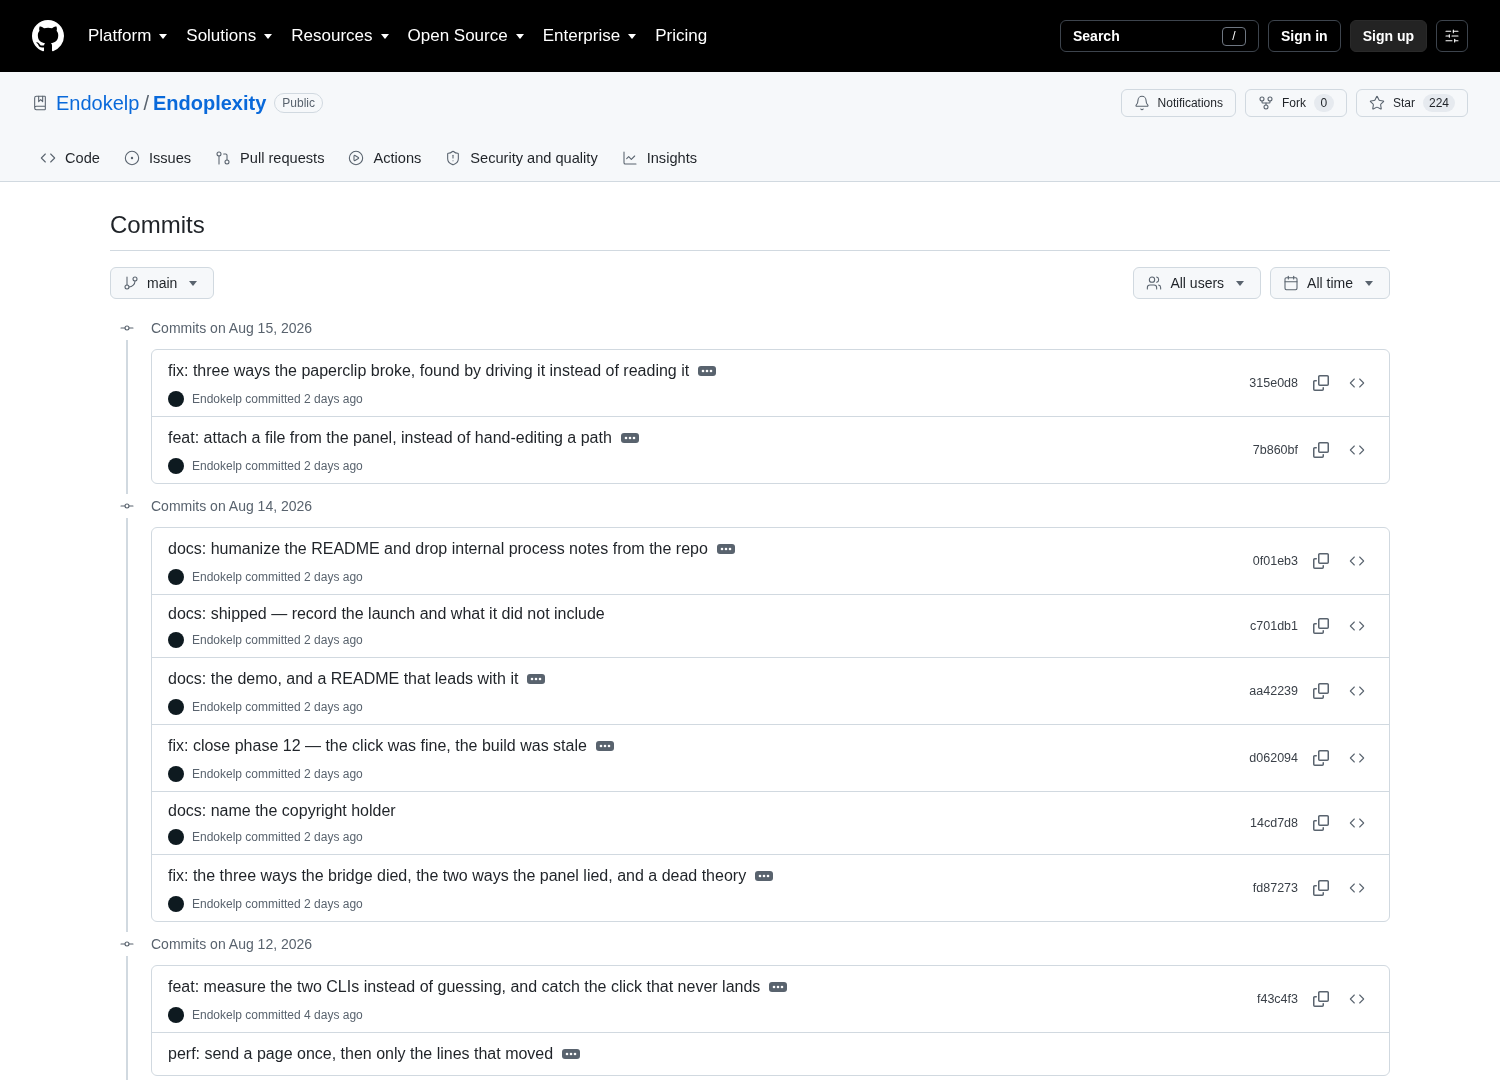 Image resolution: width=1500 pixels, height=1080 pixels. What do you see at coordinates (429, 371) in the screenshot?
I see `commit-title: fix: three ways the paperclip broke, found by driving it instead of reading it` at bounding box center [429, 371].